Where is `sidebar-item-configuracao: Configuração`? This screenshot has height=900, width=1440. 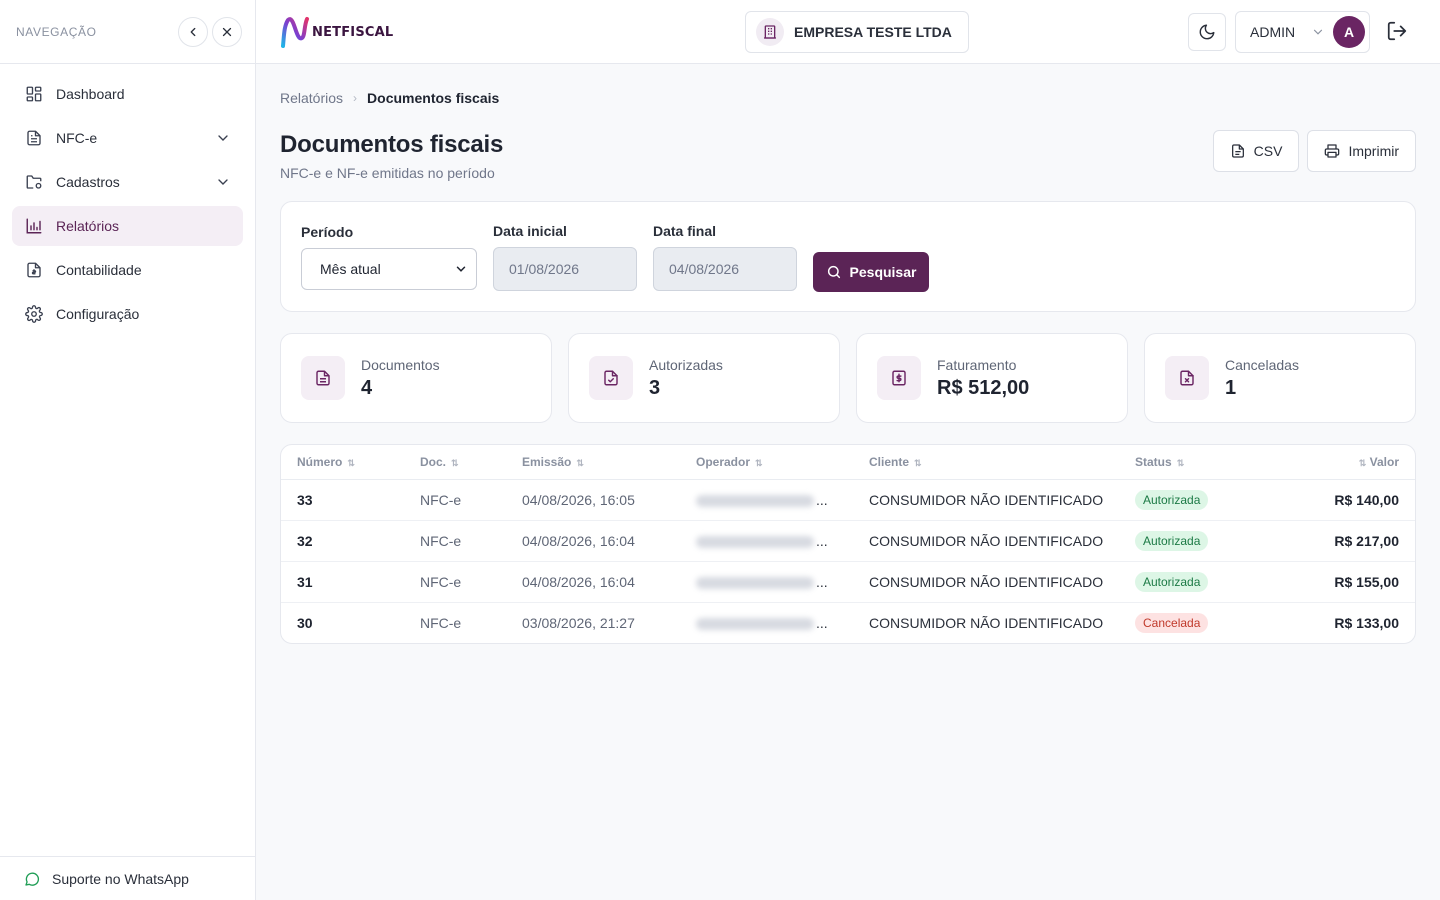 sidebar-item-configuracao: Configuração is located at coordinates (127, 314).